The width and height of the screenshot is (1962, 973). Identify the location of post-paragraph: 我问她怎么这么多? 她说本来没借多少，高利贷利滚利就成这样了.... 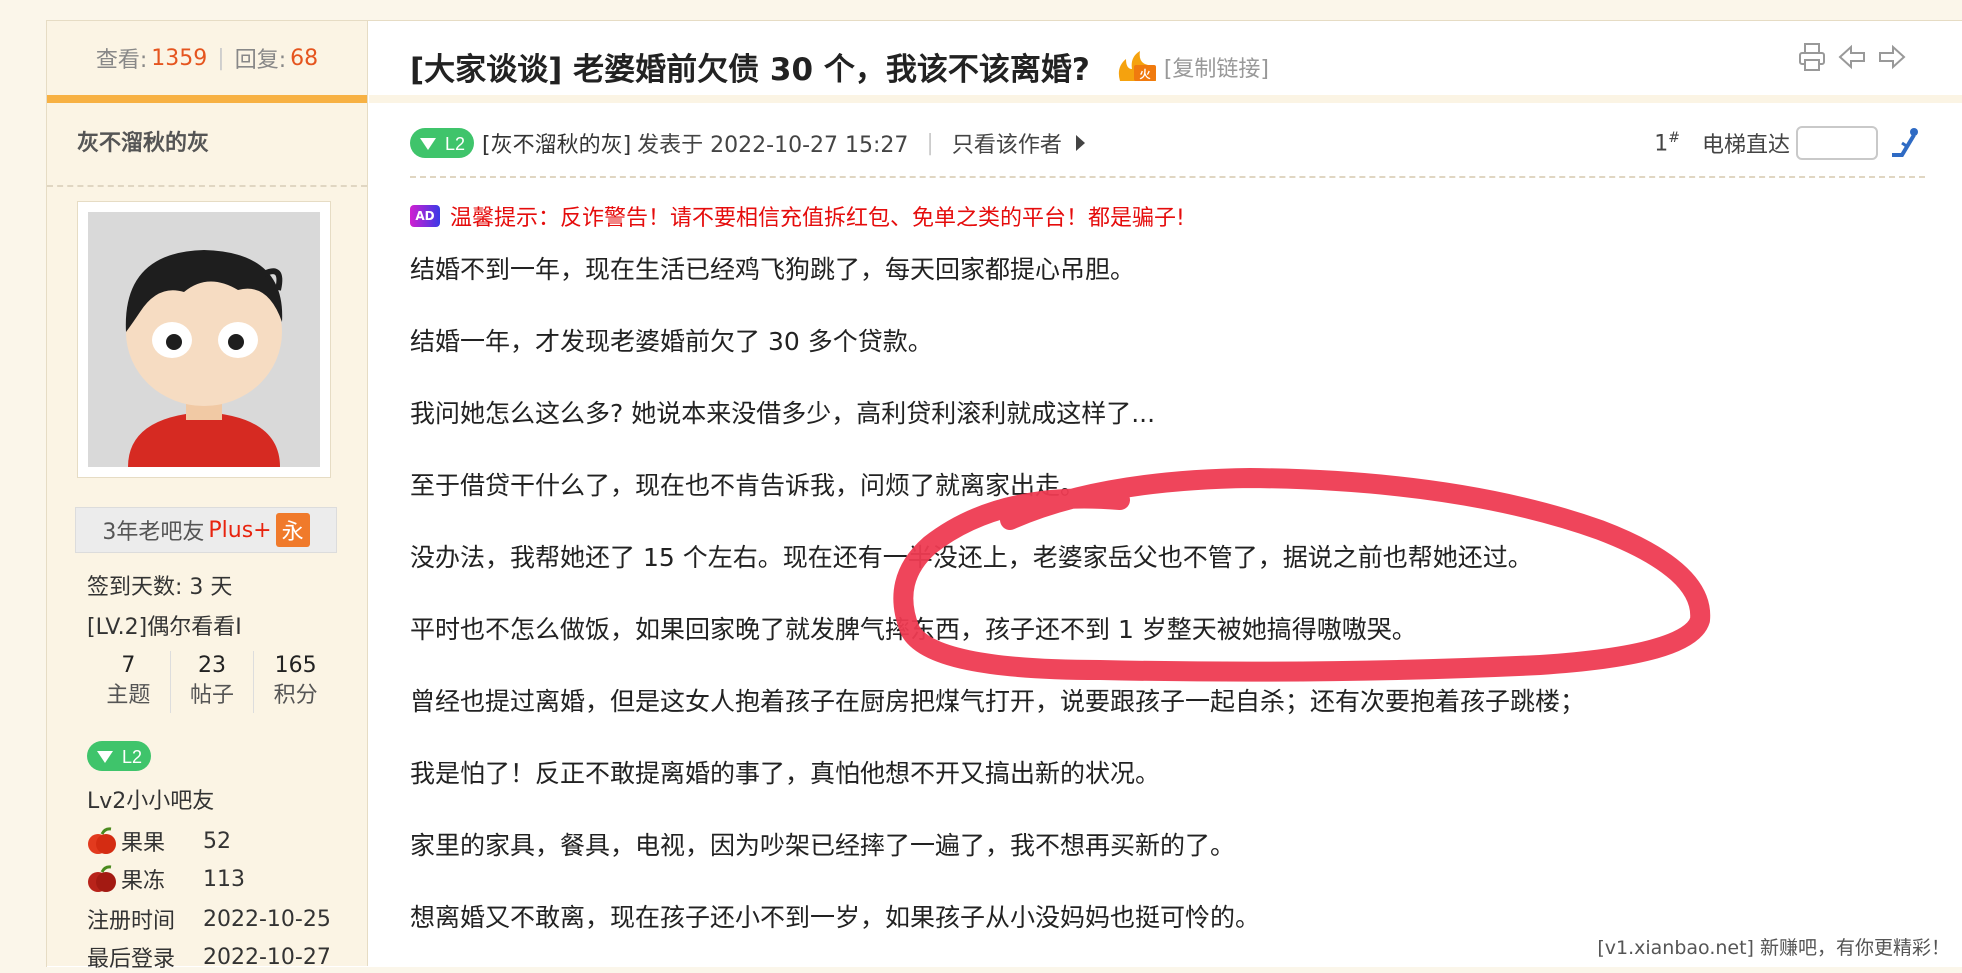
(783, 413).